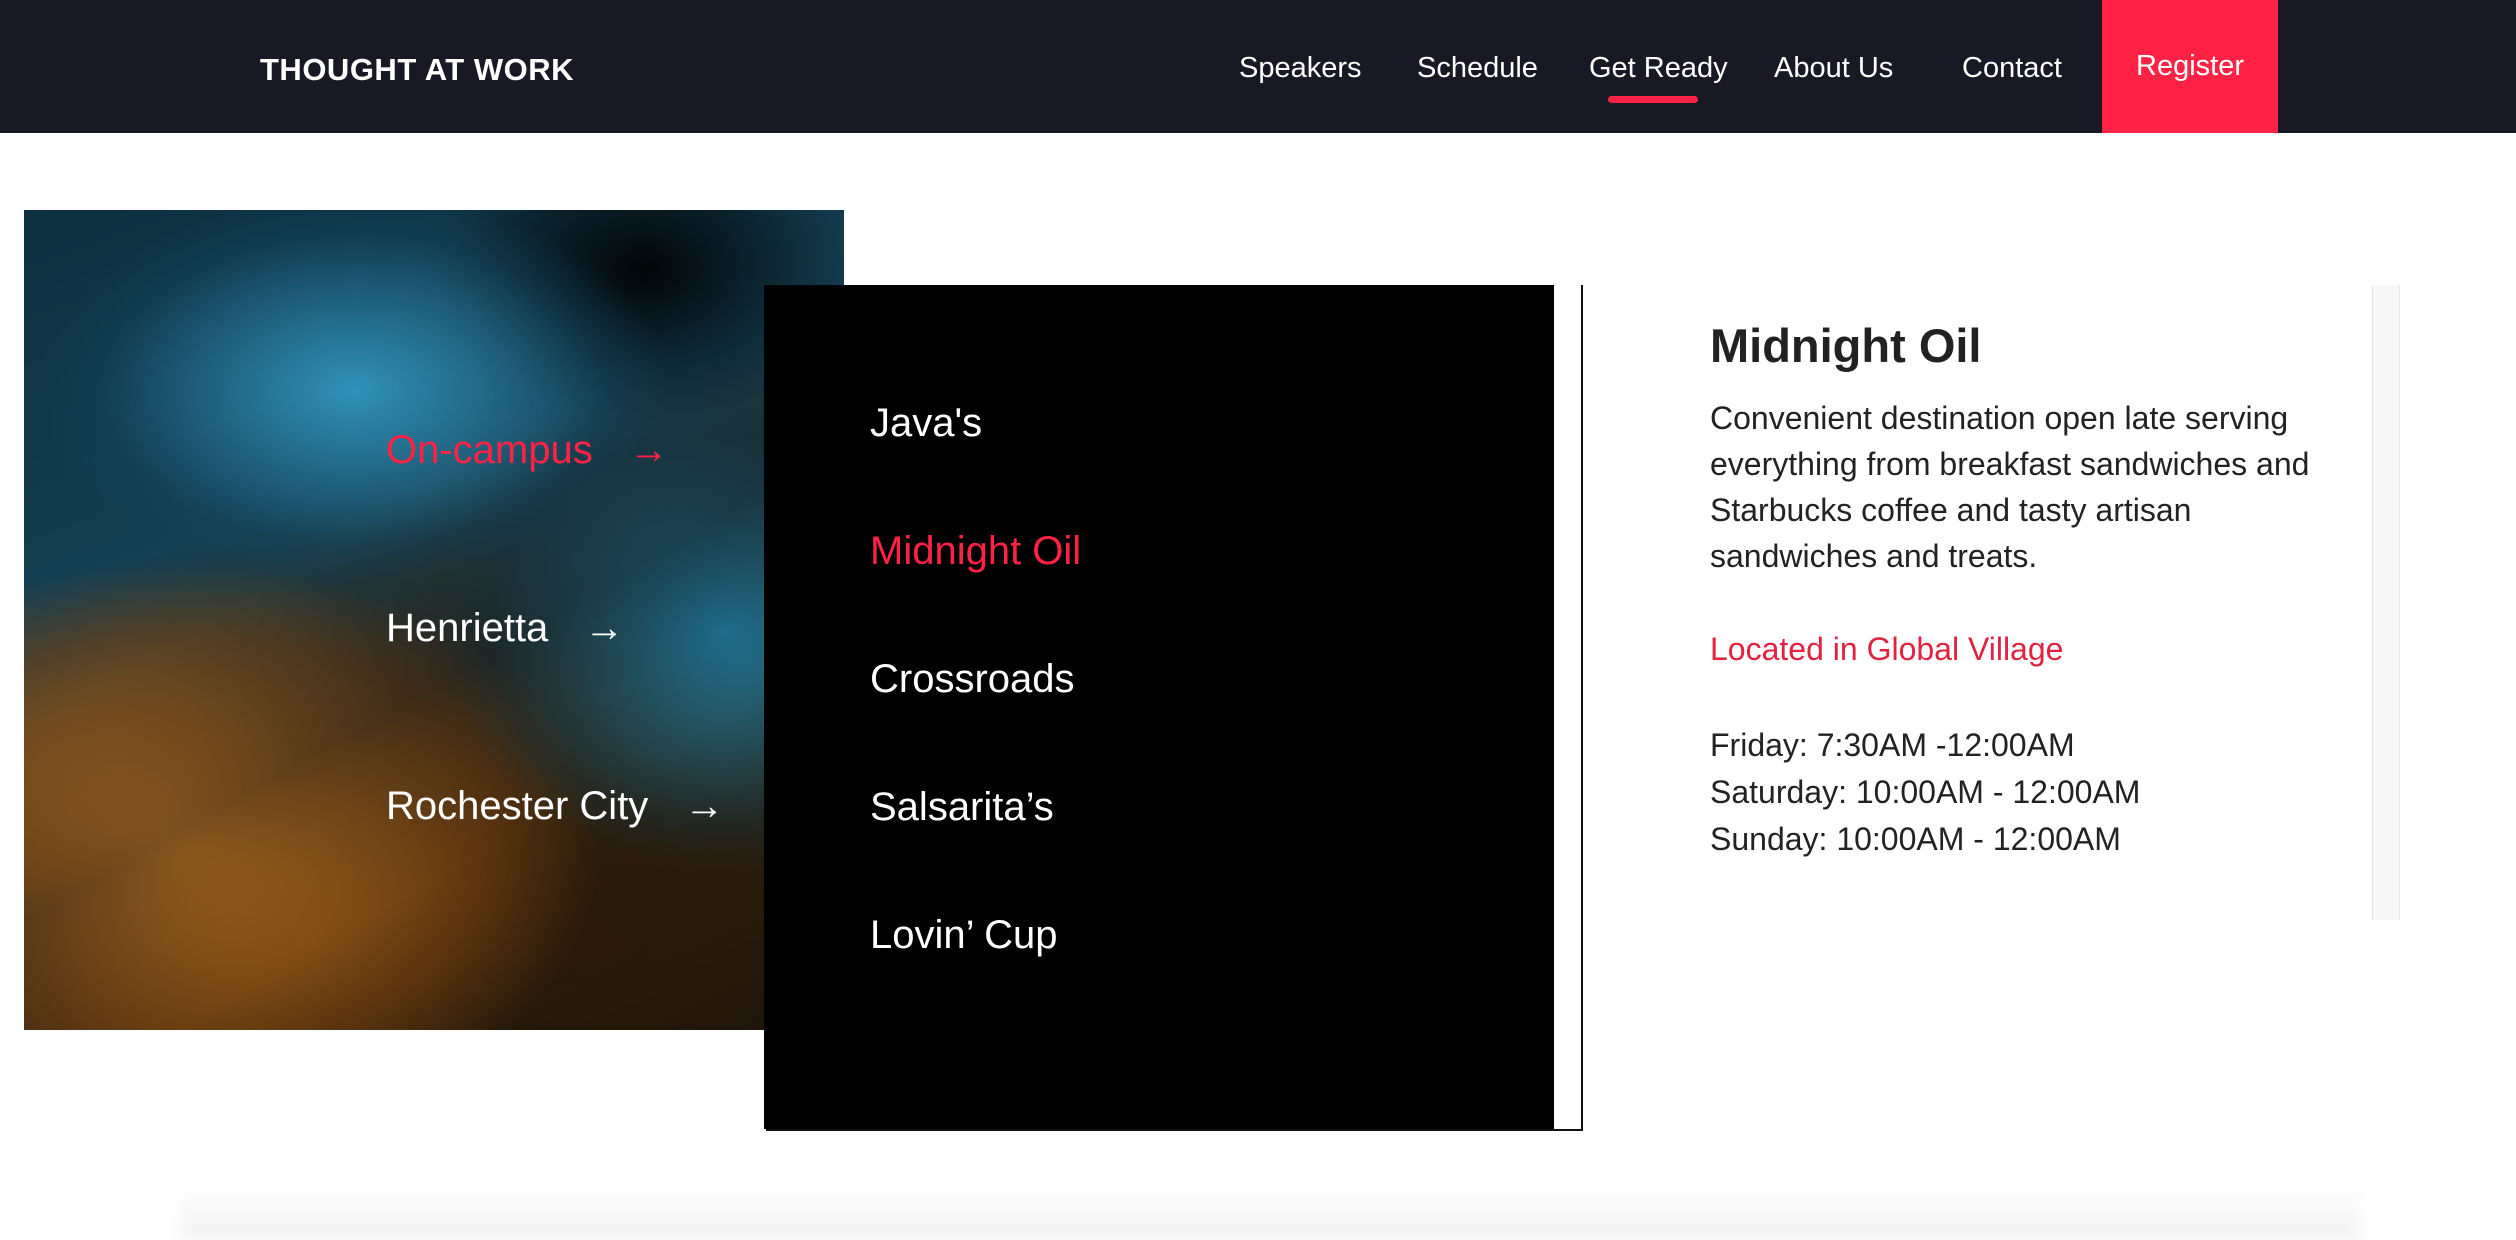 This screenshot has width=2516, height=1240. Describe the element at coordinates (1833, 68) in the screenshot. I see `nav-about-us: About Us` at that location.